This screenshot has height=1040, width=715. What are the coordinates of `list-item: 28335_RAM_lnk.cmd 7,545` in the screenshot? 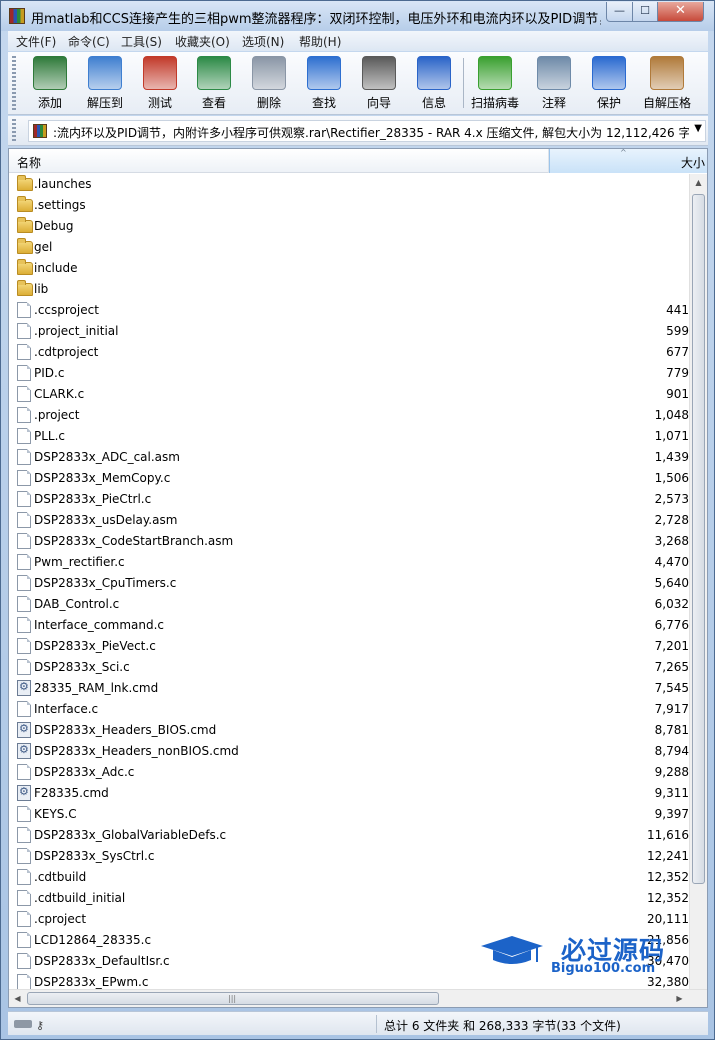 It's located at (349, 688).